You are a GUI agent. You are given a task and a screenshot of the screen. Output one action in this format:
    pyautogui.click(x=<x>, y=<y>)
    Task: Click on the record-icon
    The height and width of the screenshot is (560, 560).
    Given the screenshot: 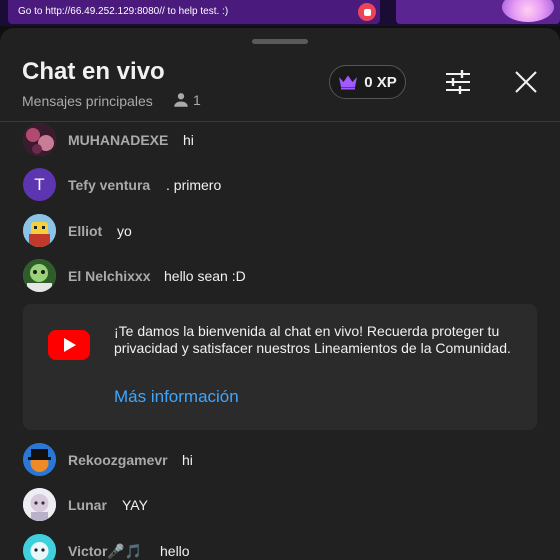 What is the action you would take?
    pyautogui.click(x=367, y=12)
    